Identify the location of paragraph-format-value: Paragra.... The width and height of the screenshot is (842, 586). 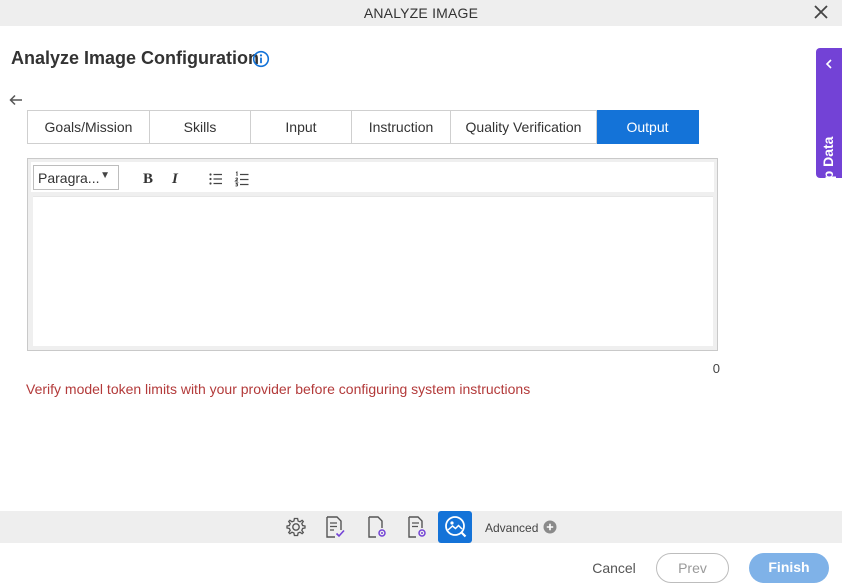
(69, 178).